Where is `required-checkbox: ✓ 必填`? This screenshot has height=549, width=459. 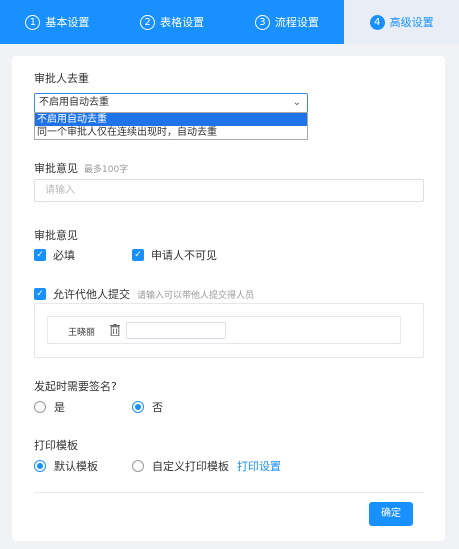 required-checkbox: ✓ 必填 is located at coordinates (54, 255).